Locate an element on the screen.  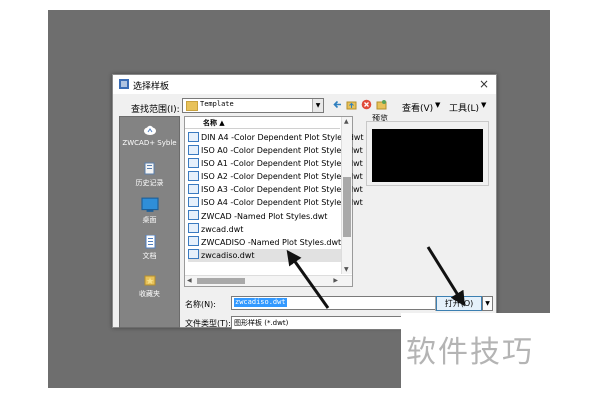
watermark-text: 软件技巧 is located at coordinates (470, 352).